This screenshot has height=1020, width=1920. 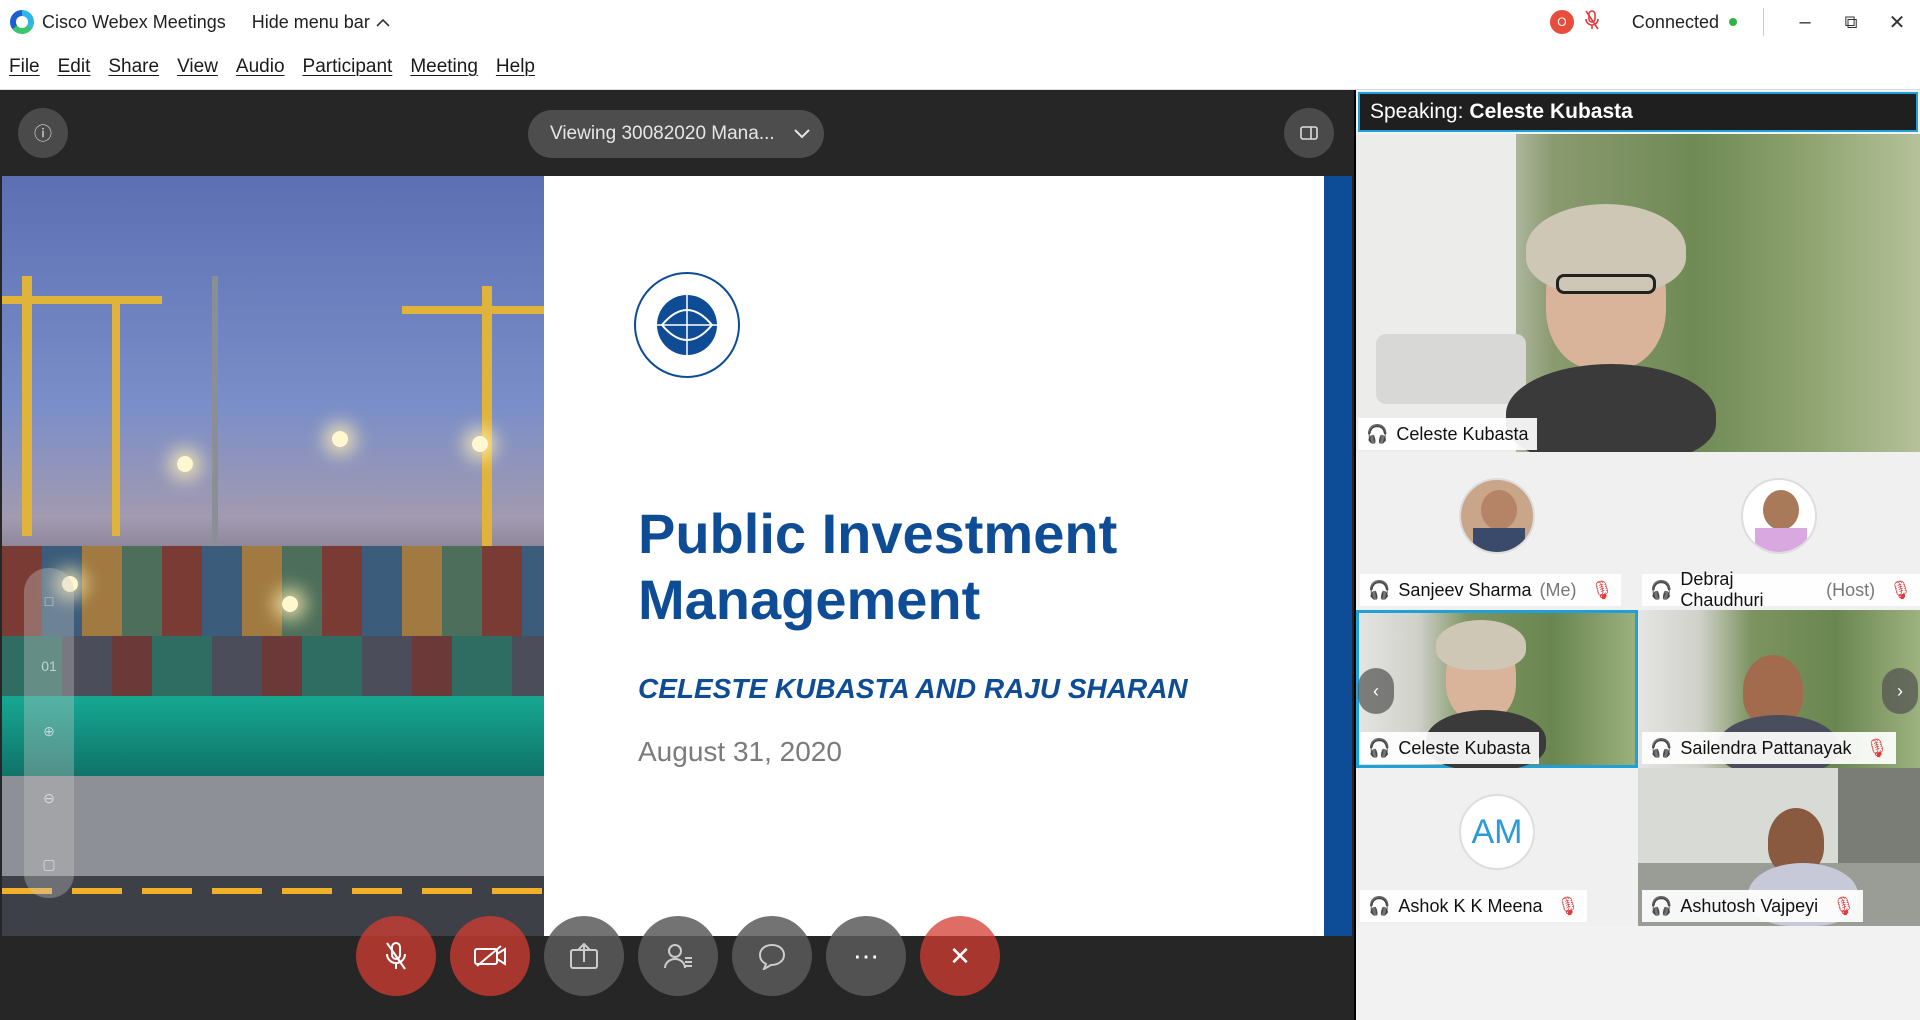 What do you see at coordinates (687, 325) in the screenshot?
I see `imf-logo-icon` at bounding box center [687, 325].